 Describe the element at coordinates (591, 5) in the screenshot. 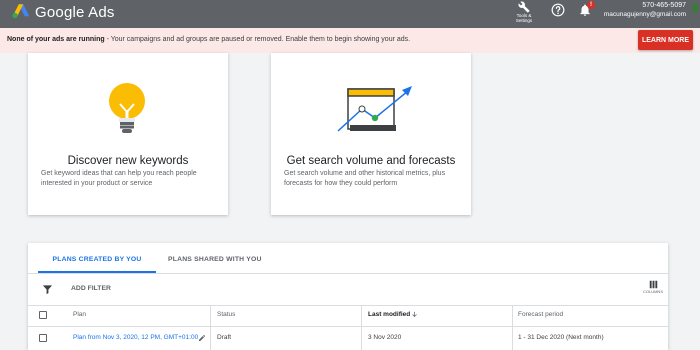

I see `notification-badge: !` at that location.